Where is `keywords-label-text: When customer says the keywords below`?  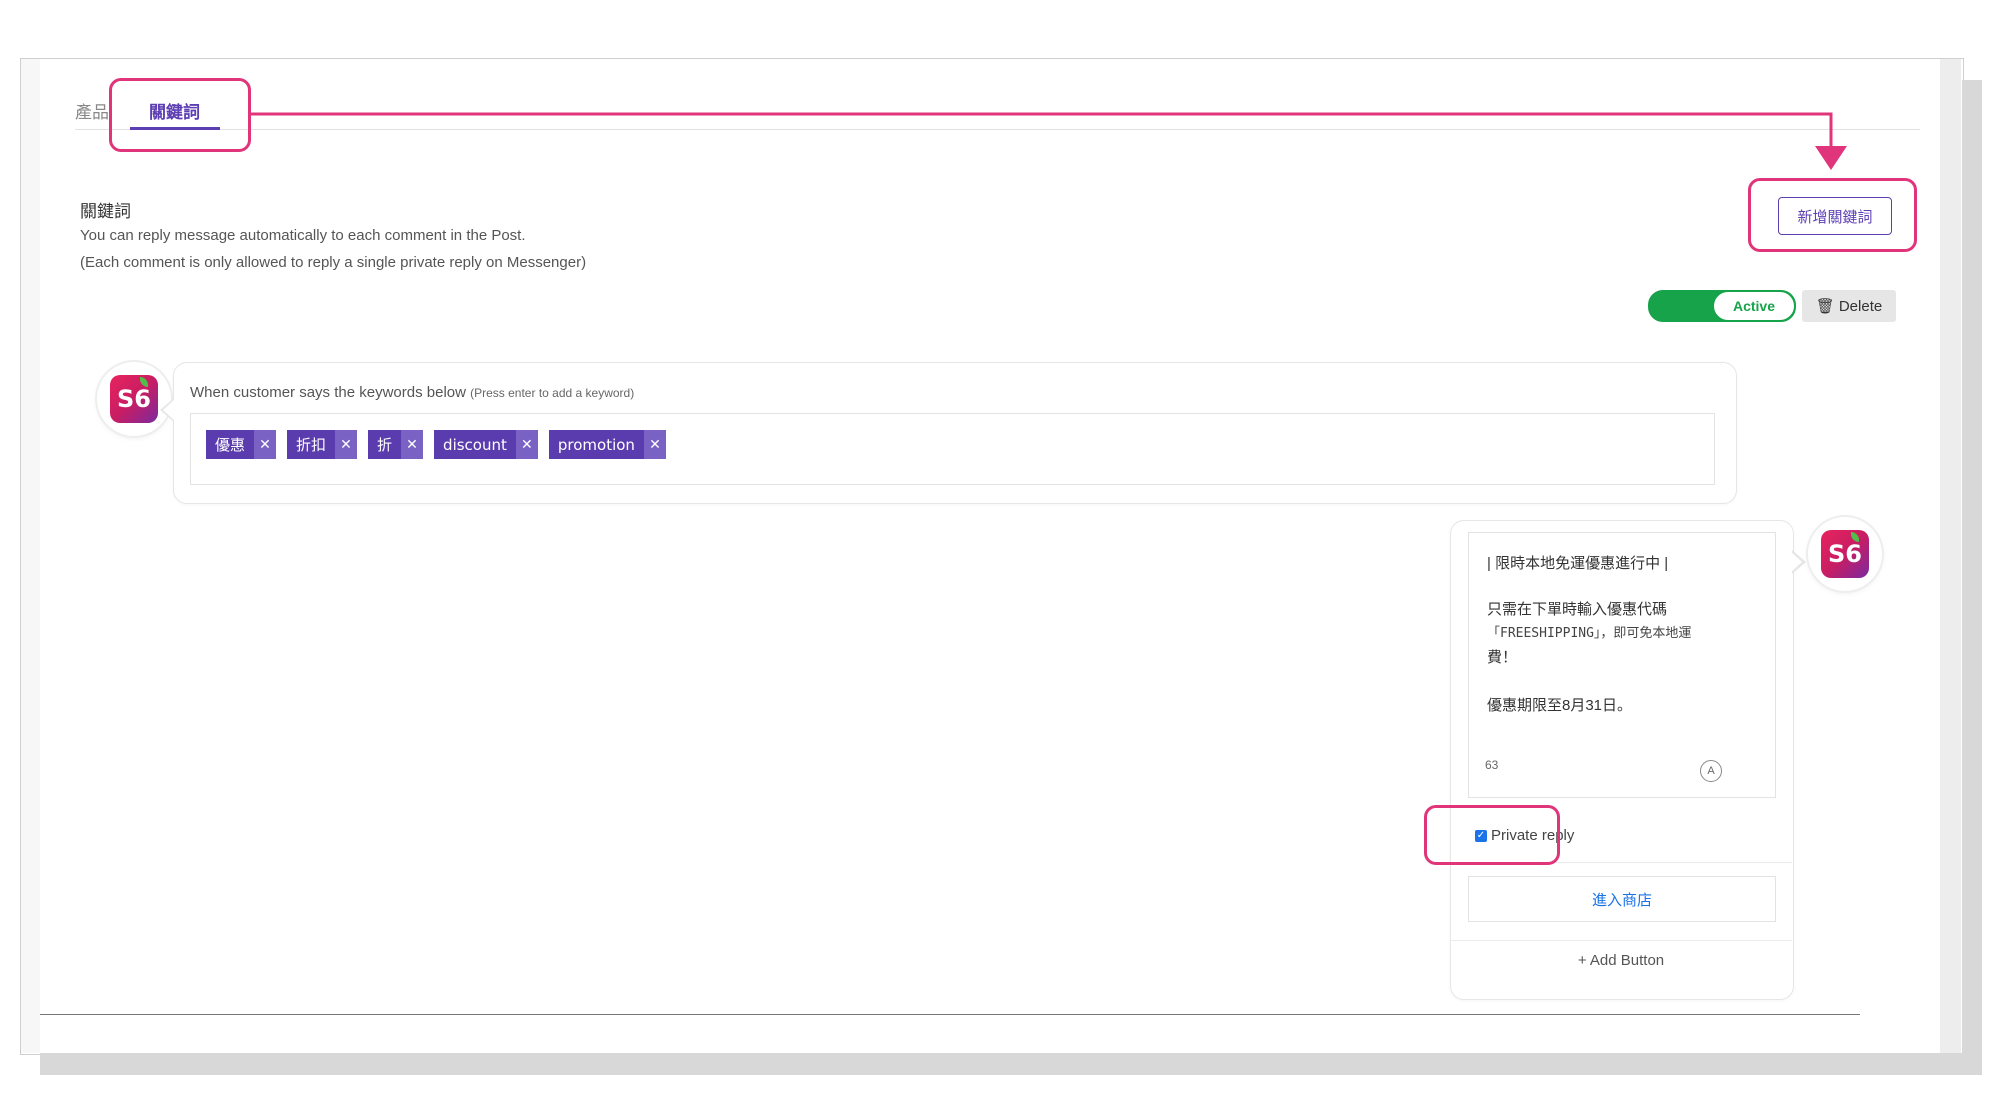 keywords-label-text: When customer says the keywords below is located at coordinates (328, 392).